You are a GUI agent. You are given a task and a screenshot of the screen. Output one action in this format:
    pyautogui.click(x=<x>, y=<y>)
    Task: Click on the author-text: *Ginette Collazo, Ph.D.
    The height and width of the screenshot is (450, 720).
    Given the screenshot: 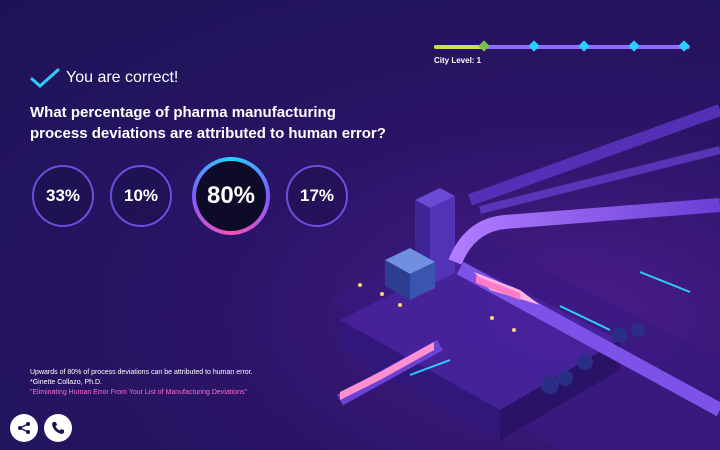 What is the action you would take?
    pyautogui.click(x=66, y=382)
    